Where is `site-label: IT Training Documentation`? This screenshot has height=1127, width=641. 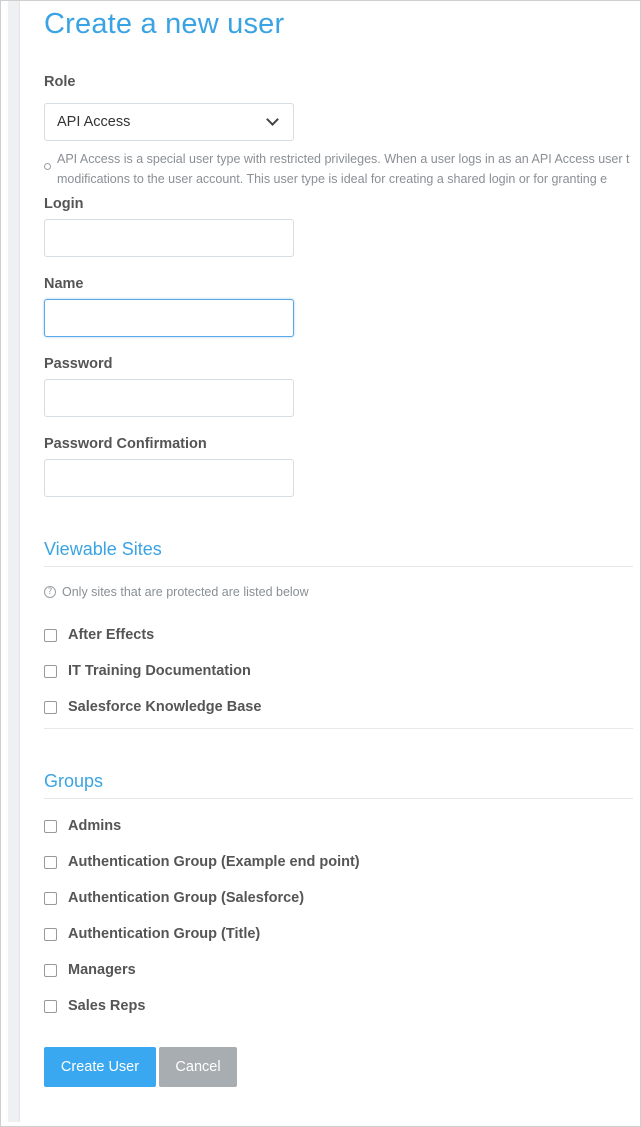
site-label: IT Training Documentation is located at coordinates (159, 671).